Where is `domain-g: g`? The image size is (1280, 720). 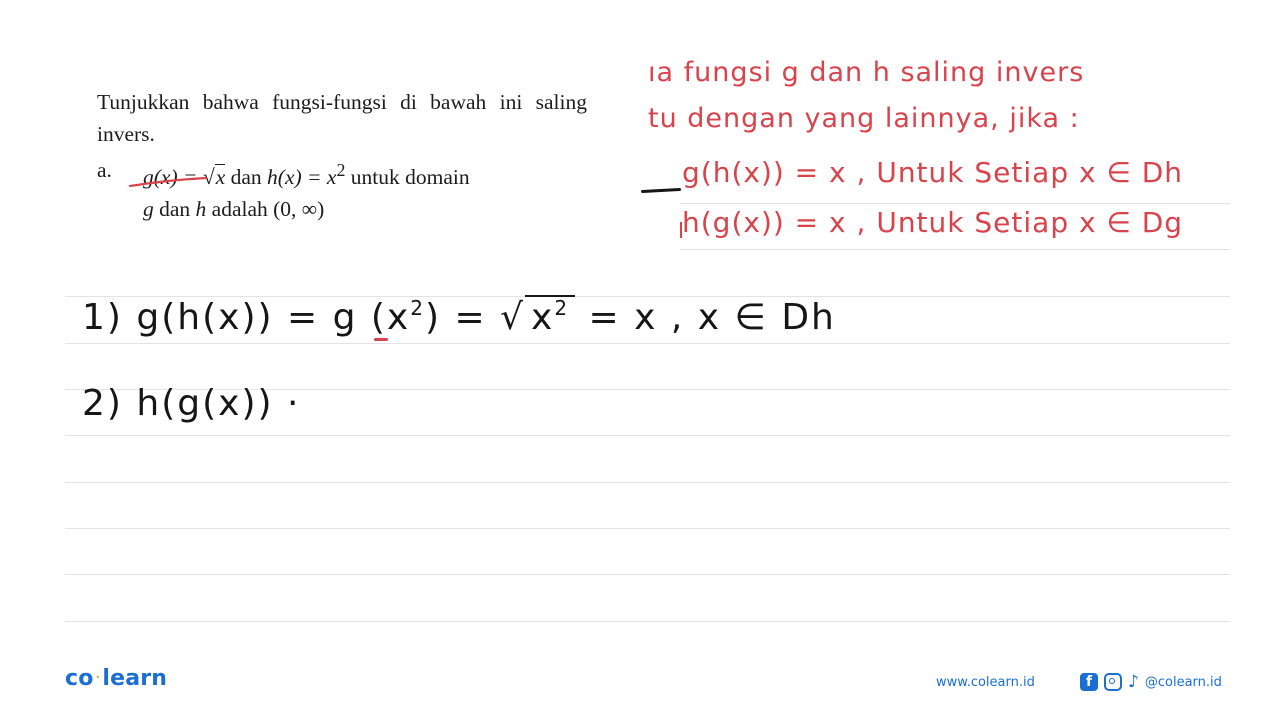
domain-g: g is located at coordinates (148, 209).